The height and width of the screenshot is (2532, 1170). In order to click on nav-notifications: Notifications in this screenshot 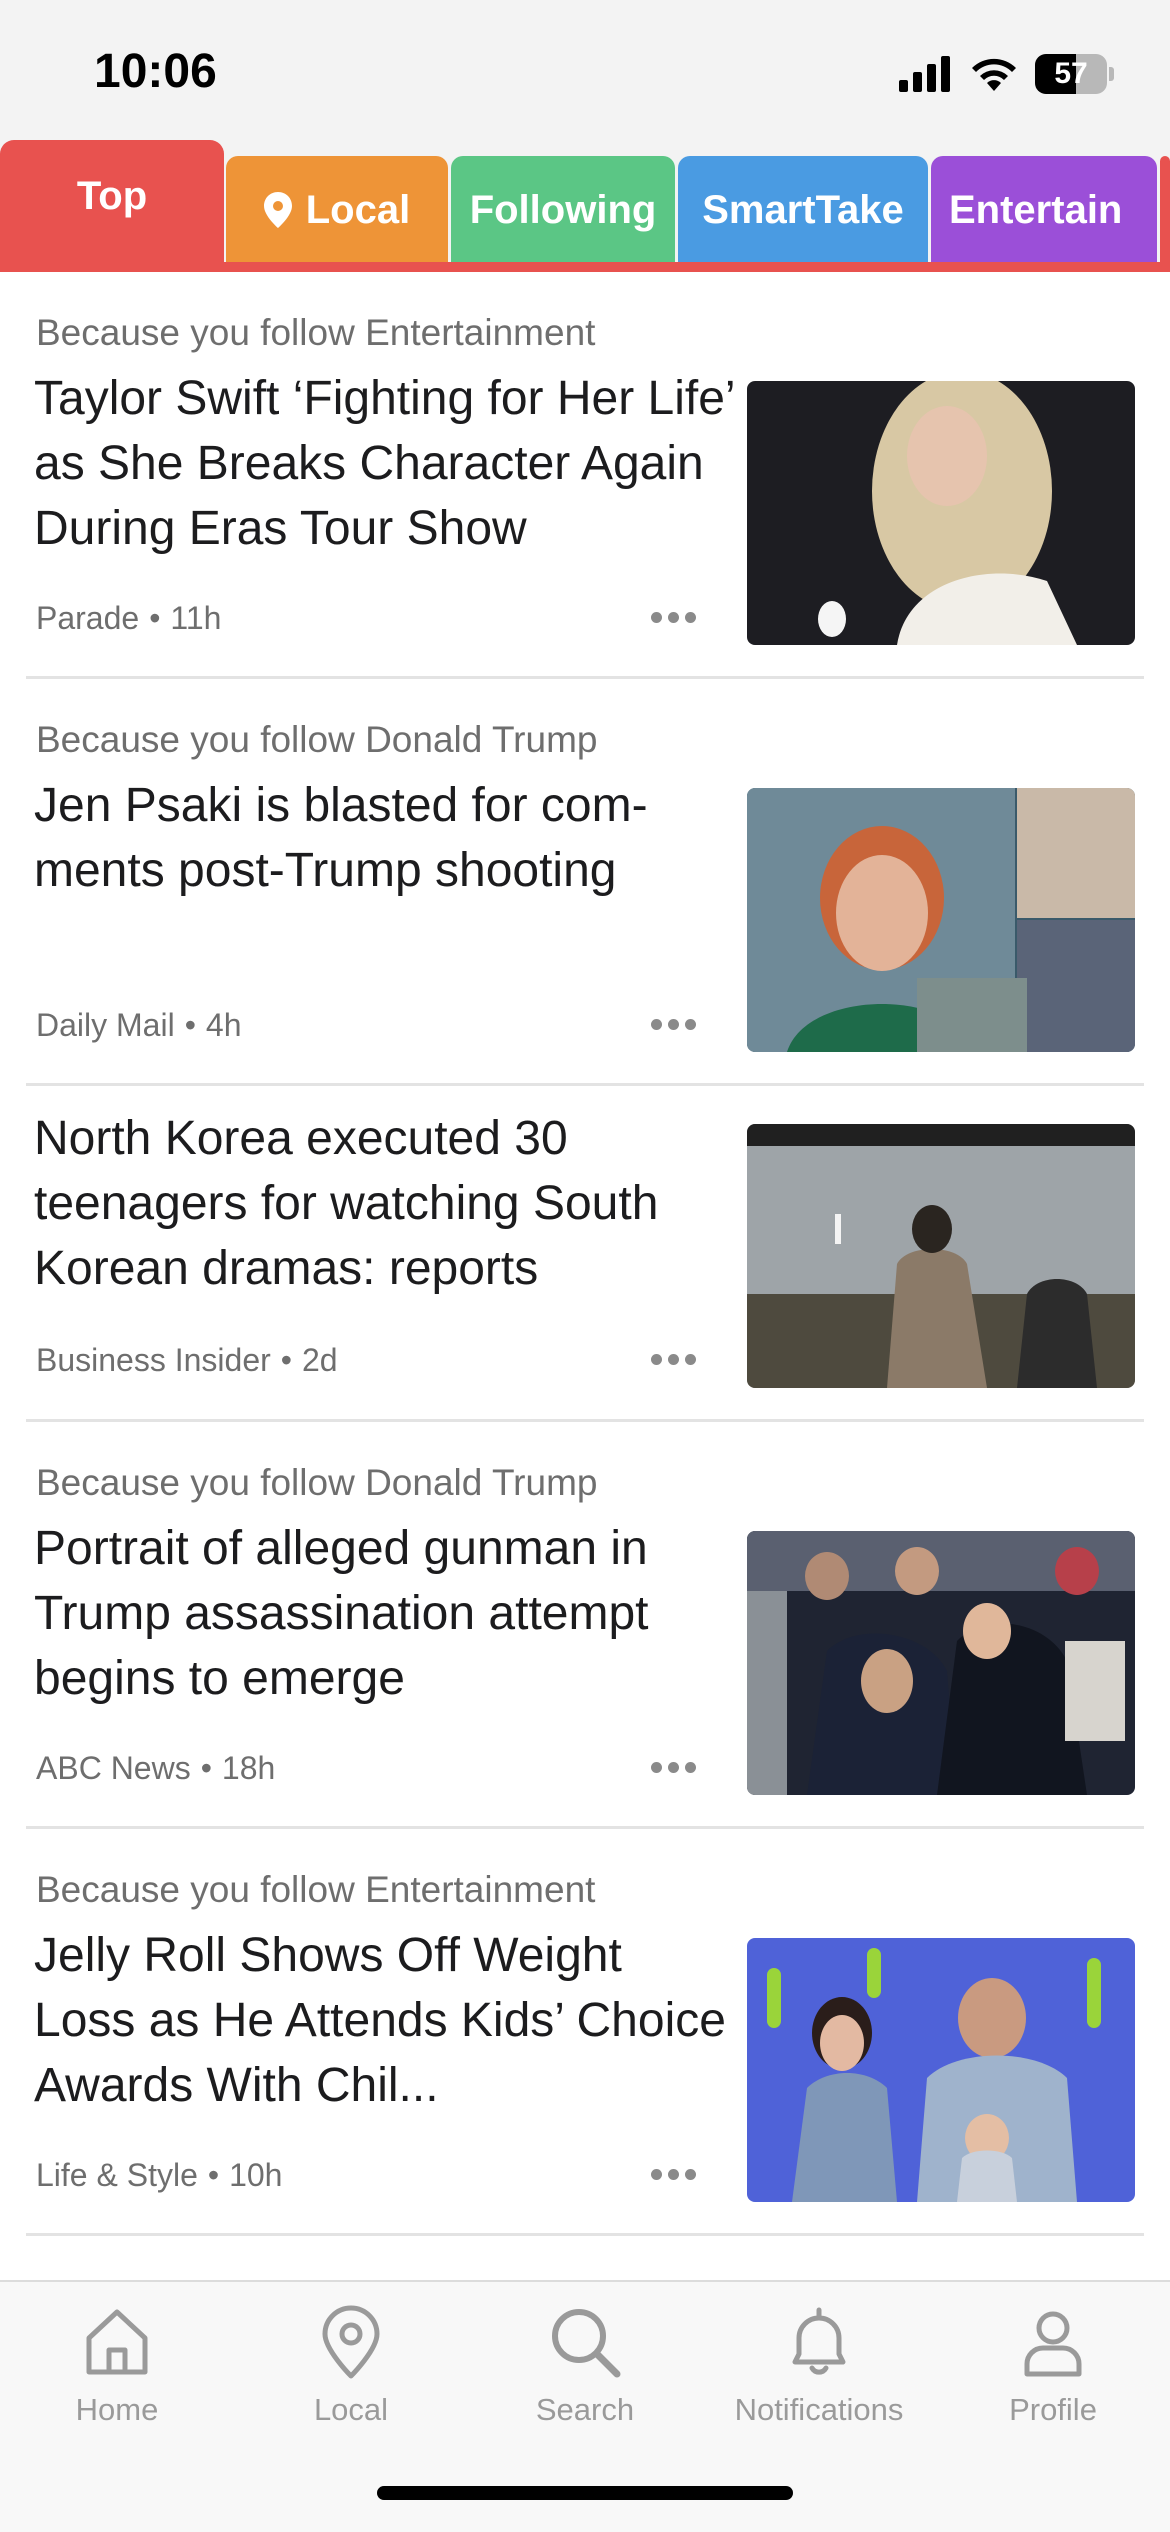, I will do `click(819, 2377)`.